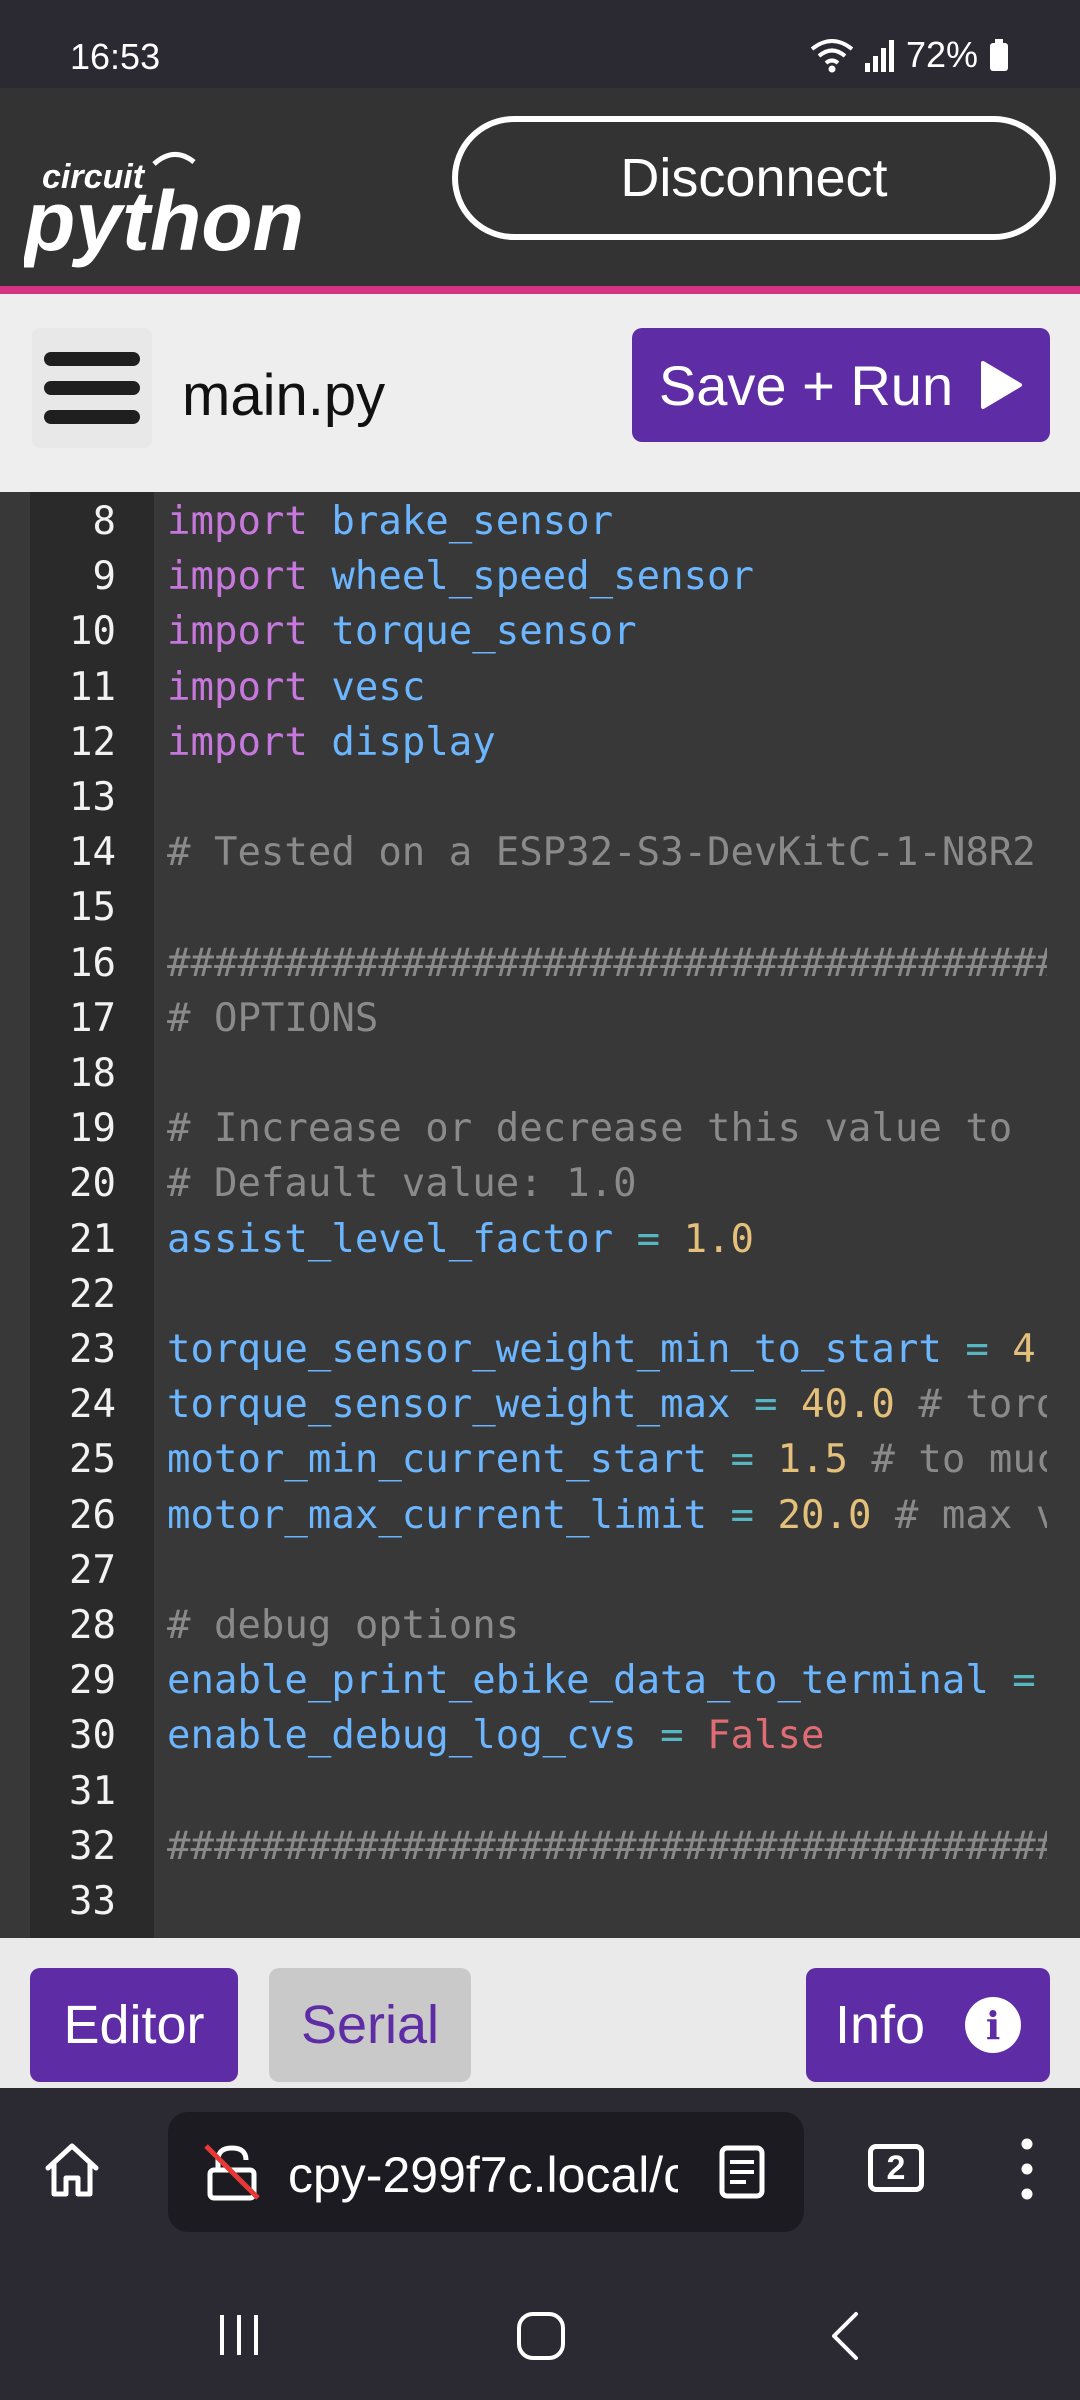 The width and height of the screenshot is (1080, 2400). Describe the element at coordinates (92, 797) in the screenshot. I see `line-number: 13` at that location.